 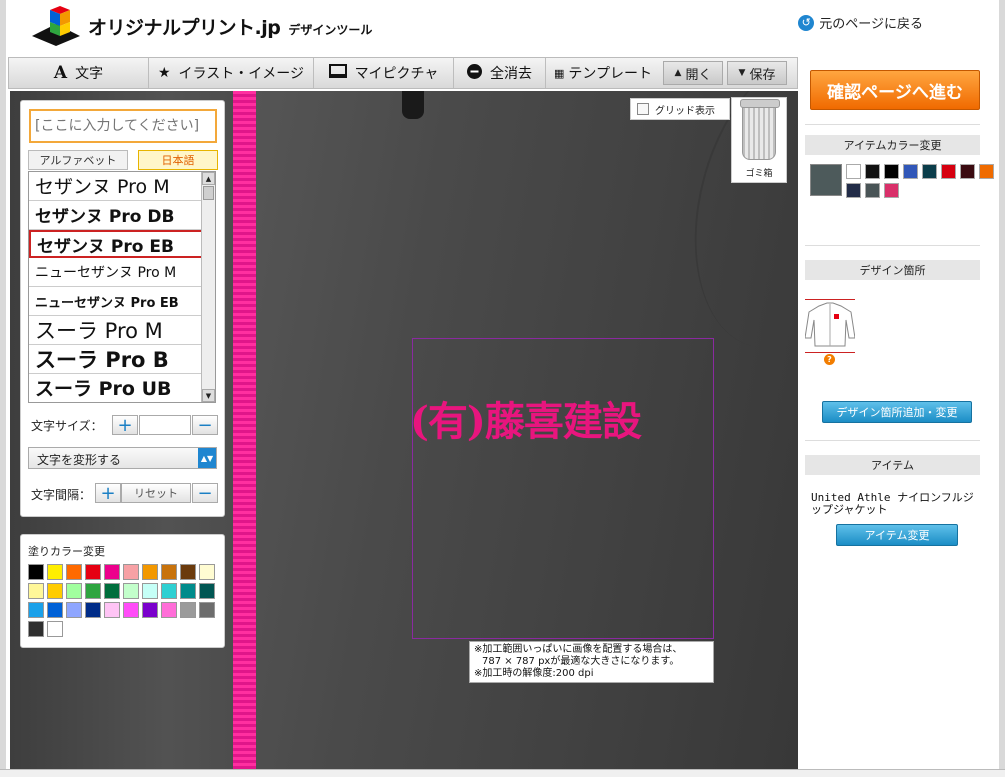 I want to click on font-item: セザンヌ Pro DB, so click(x=116, y=215).